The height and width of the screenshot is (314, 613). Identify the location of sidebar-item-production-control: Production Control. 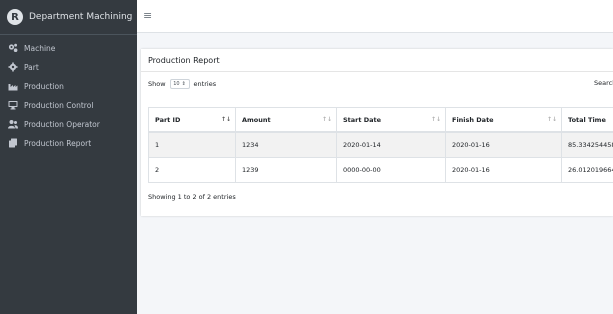
(68, 105).